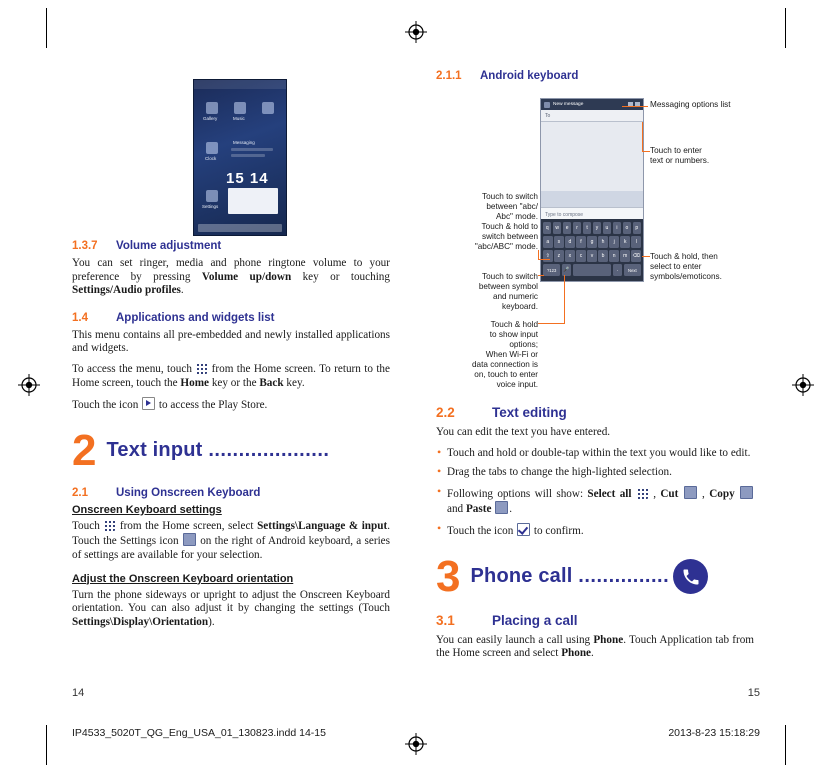 The height and width of the screenshot is (773, 832). What do you see at coordinates (169, 246) in the screenshot?
I see `heading-text: Volume adjustment` at bounding box center [169, 246].